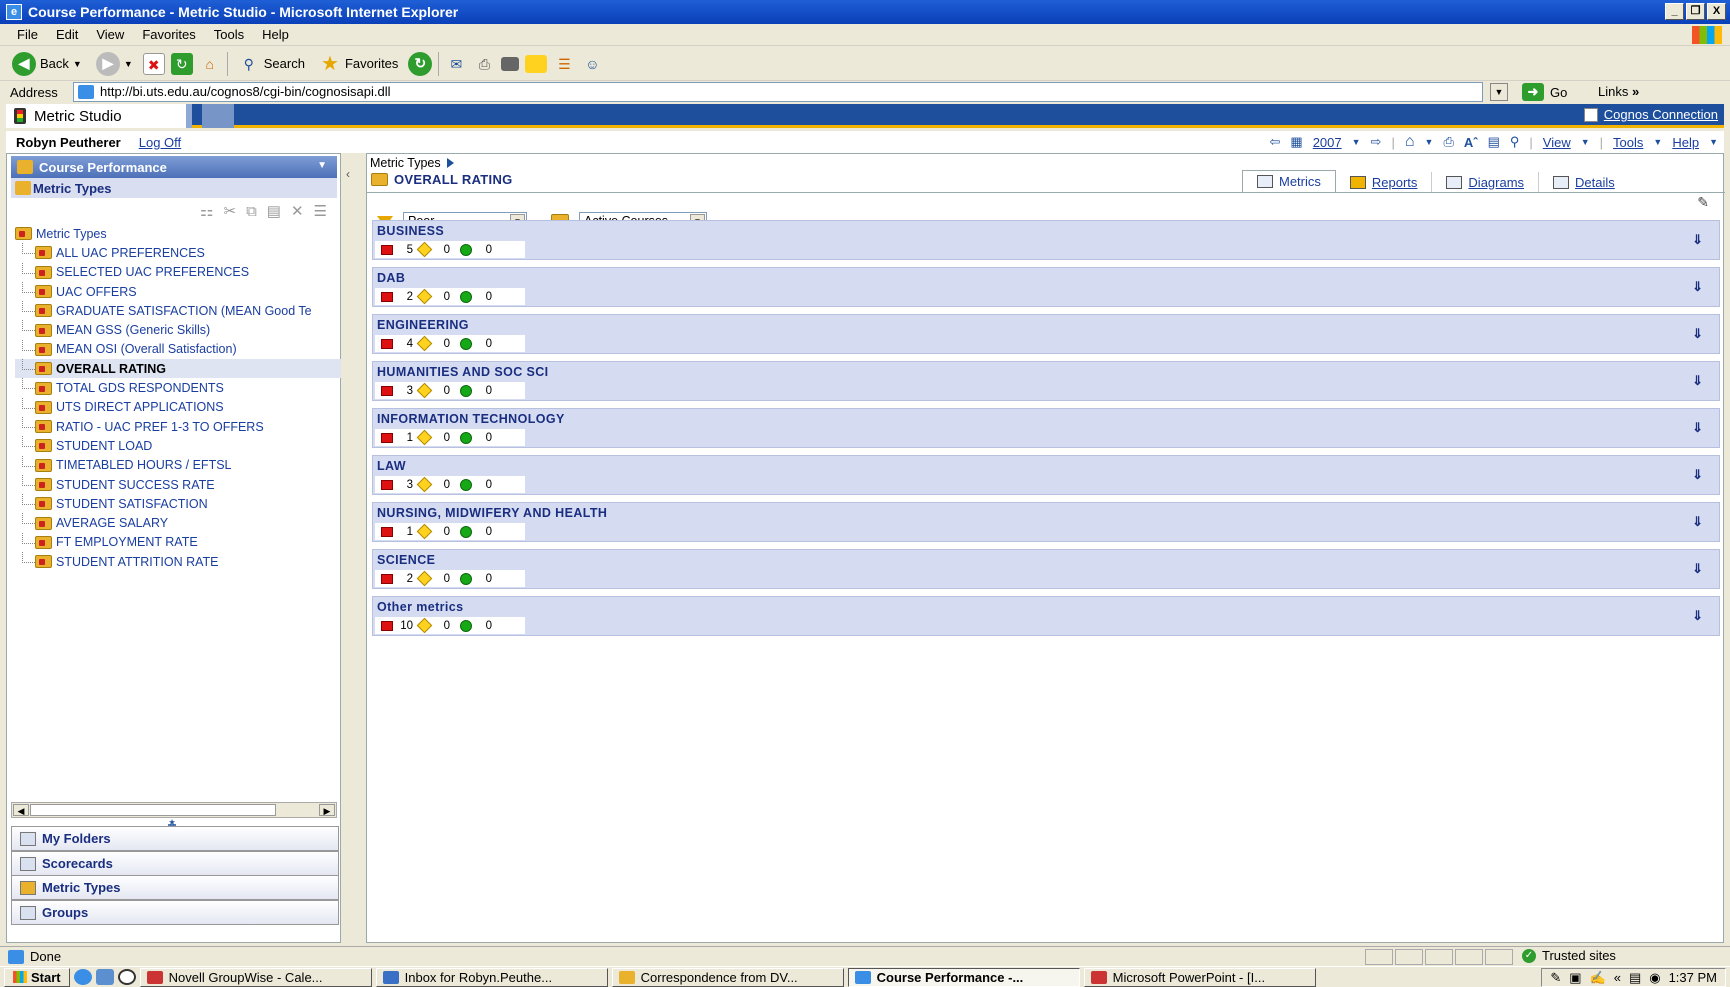  I want to click on font-size-icon: Aˆ, so click(1471, 142).